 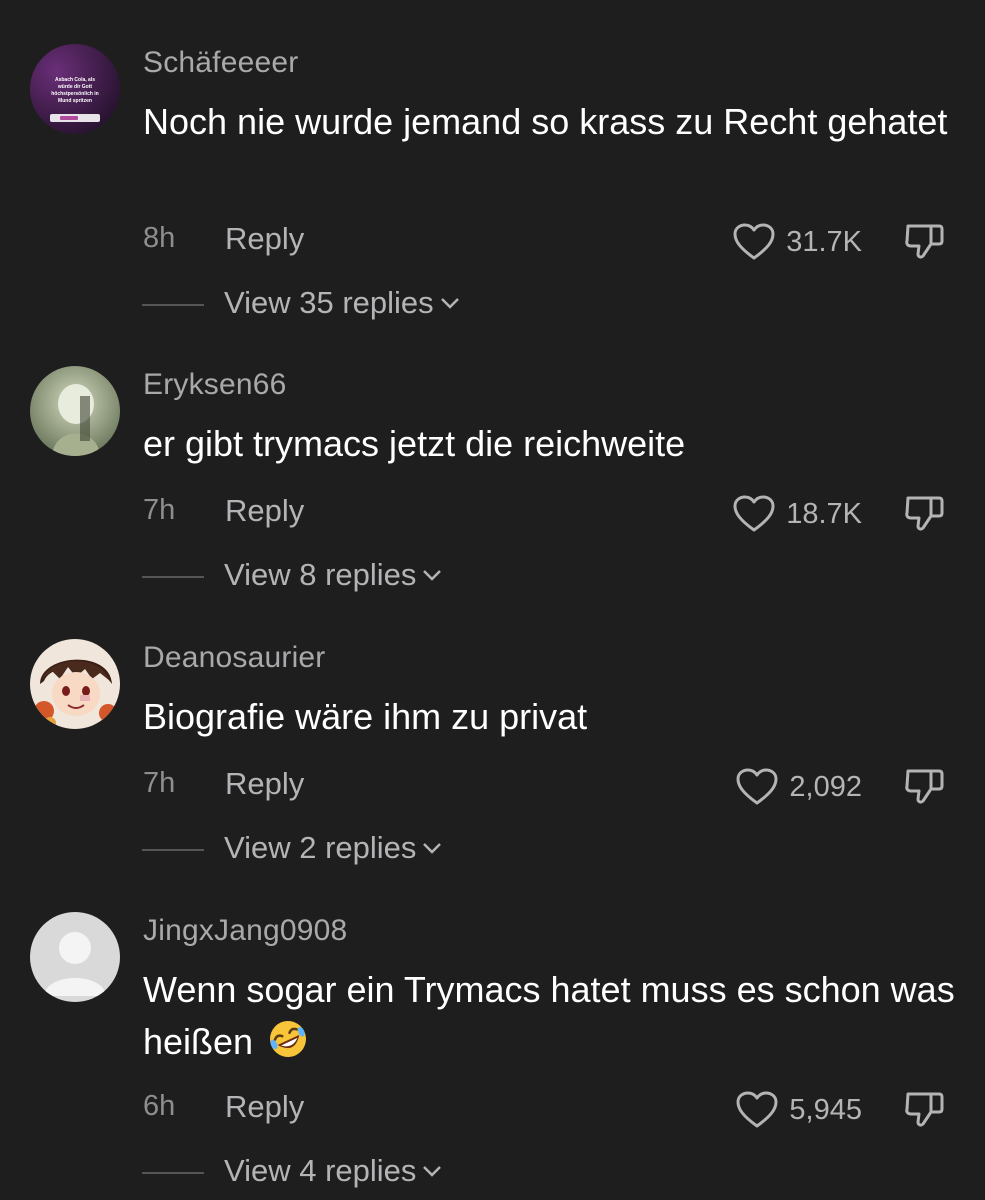 What do you see at coordinates (245, 931) in the screenshot?
I see `username: JingxJang0908` at bounding box center [245, 931].